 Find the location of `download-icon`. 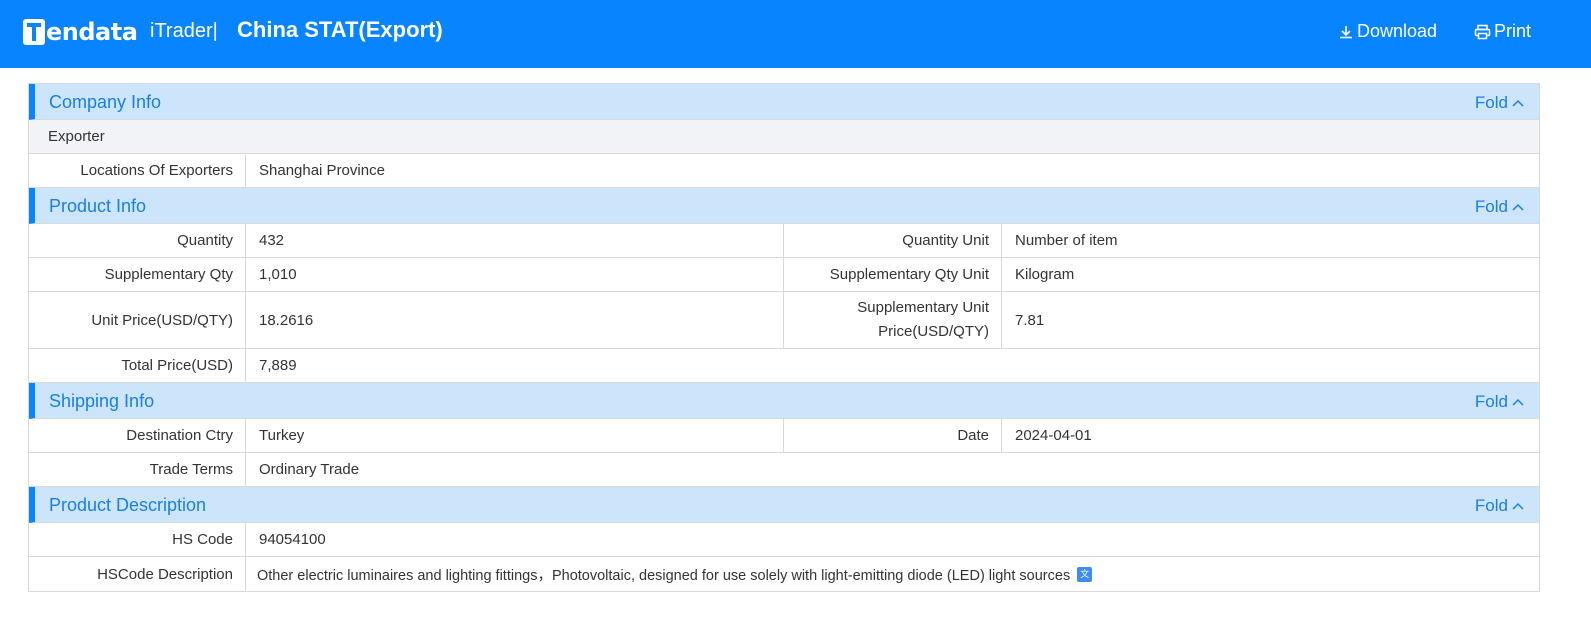

download-icon is located at coordinates (1346, 31).